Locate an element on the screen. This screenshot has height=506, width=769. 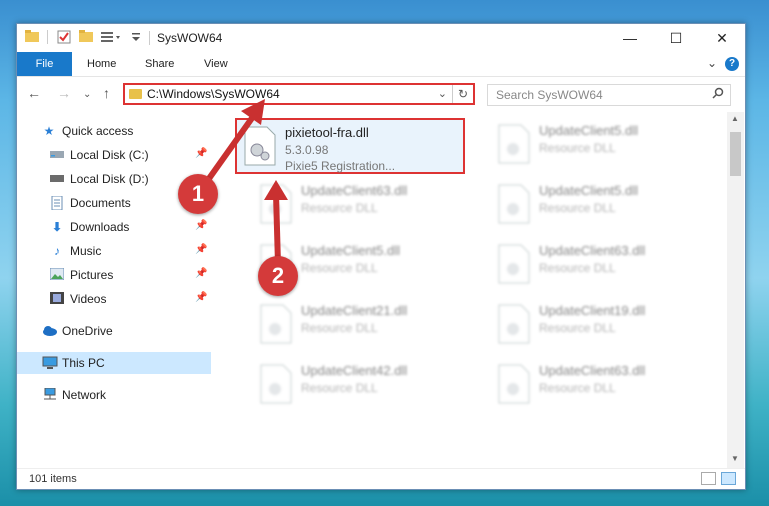
scroll-thumb is located at coordinates (735, 154).